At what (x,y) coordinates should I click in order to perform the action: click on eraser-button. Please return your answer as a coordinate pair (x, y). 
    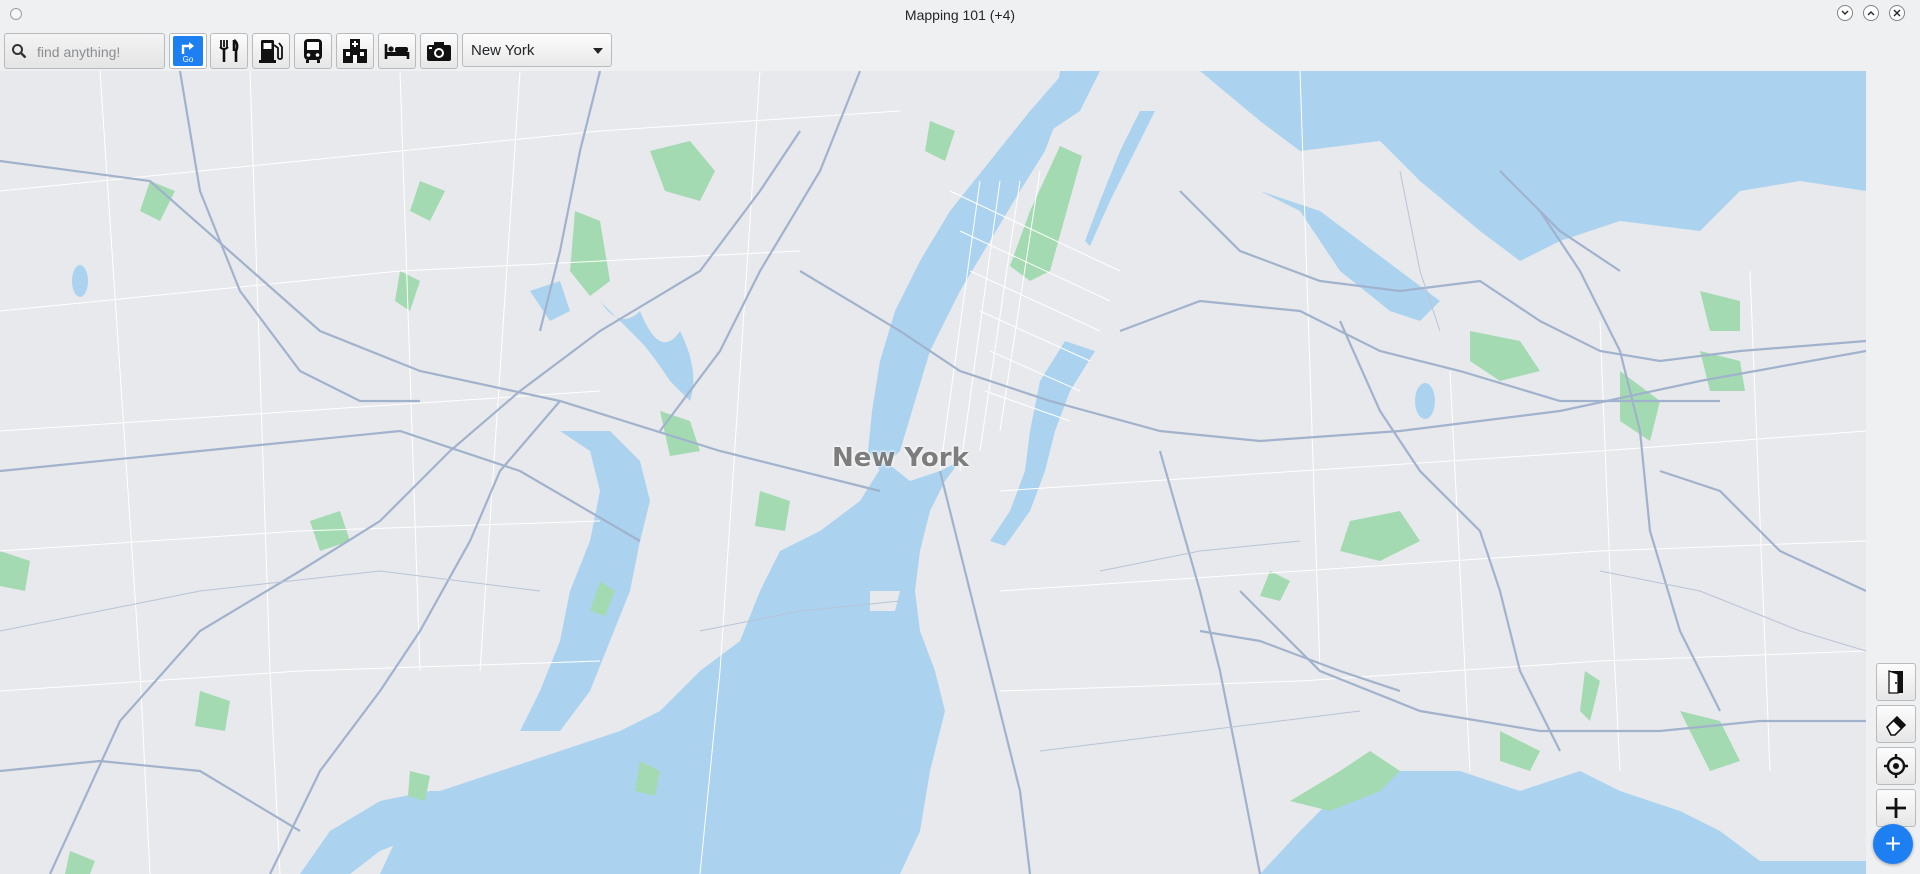
    Looking at the image, I should click on (1896, 724).